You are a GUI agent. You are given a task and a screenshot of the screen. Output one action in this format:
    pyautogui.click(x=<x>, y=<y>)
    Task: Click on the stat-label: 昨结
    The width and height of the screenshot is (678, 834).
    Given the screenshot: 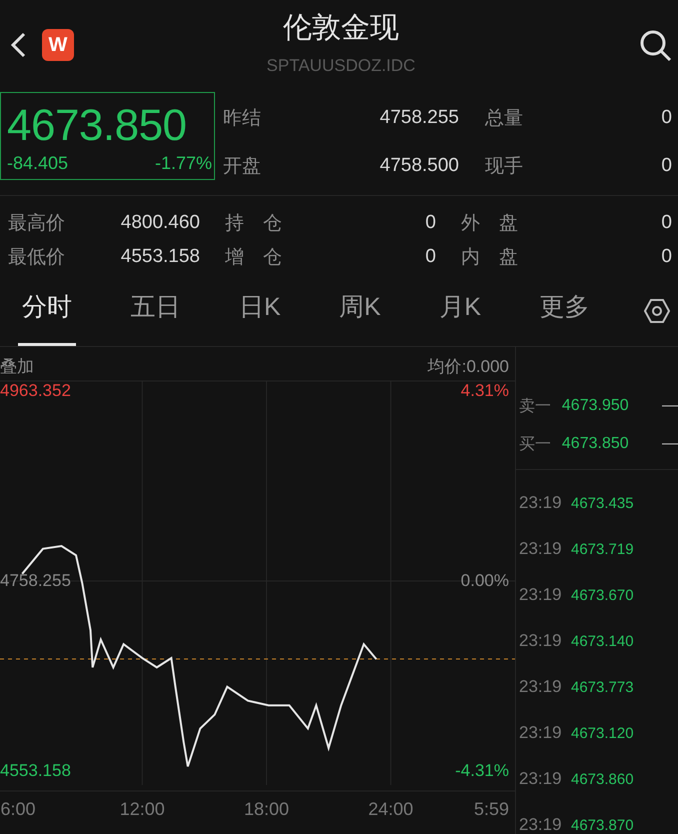 What is the action you would take?
    pyautogui.click(x=242, y=119)
    